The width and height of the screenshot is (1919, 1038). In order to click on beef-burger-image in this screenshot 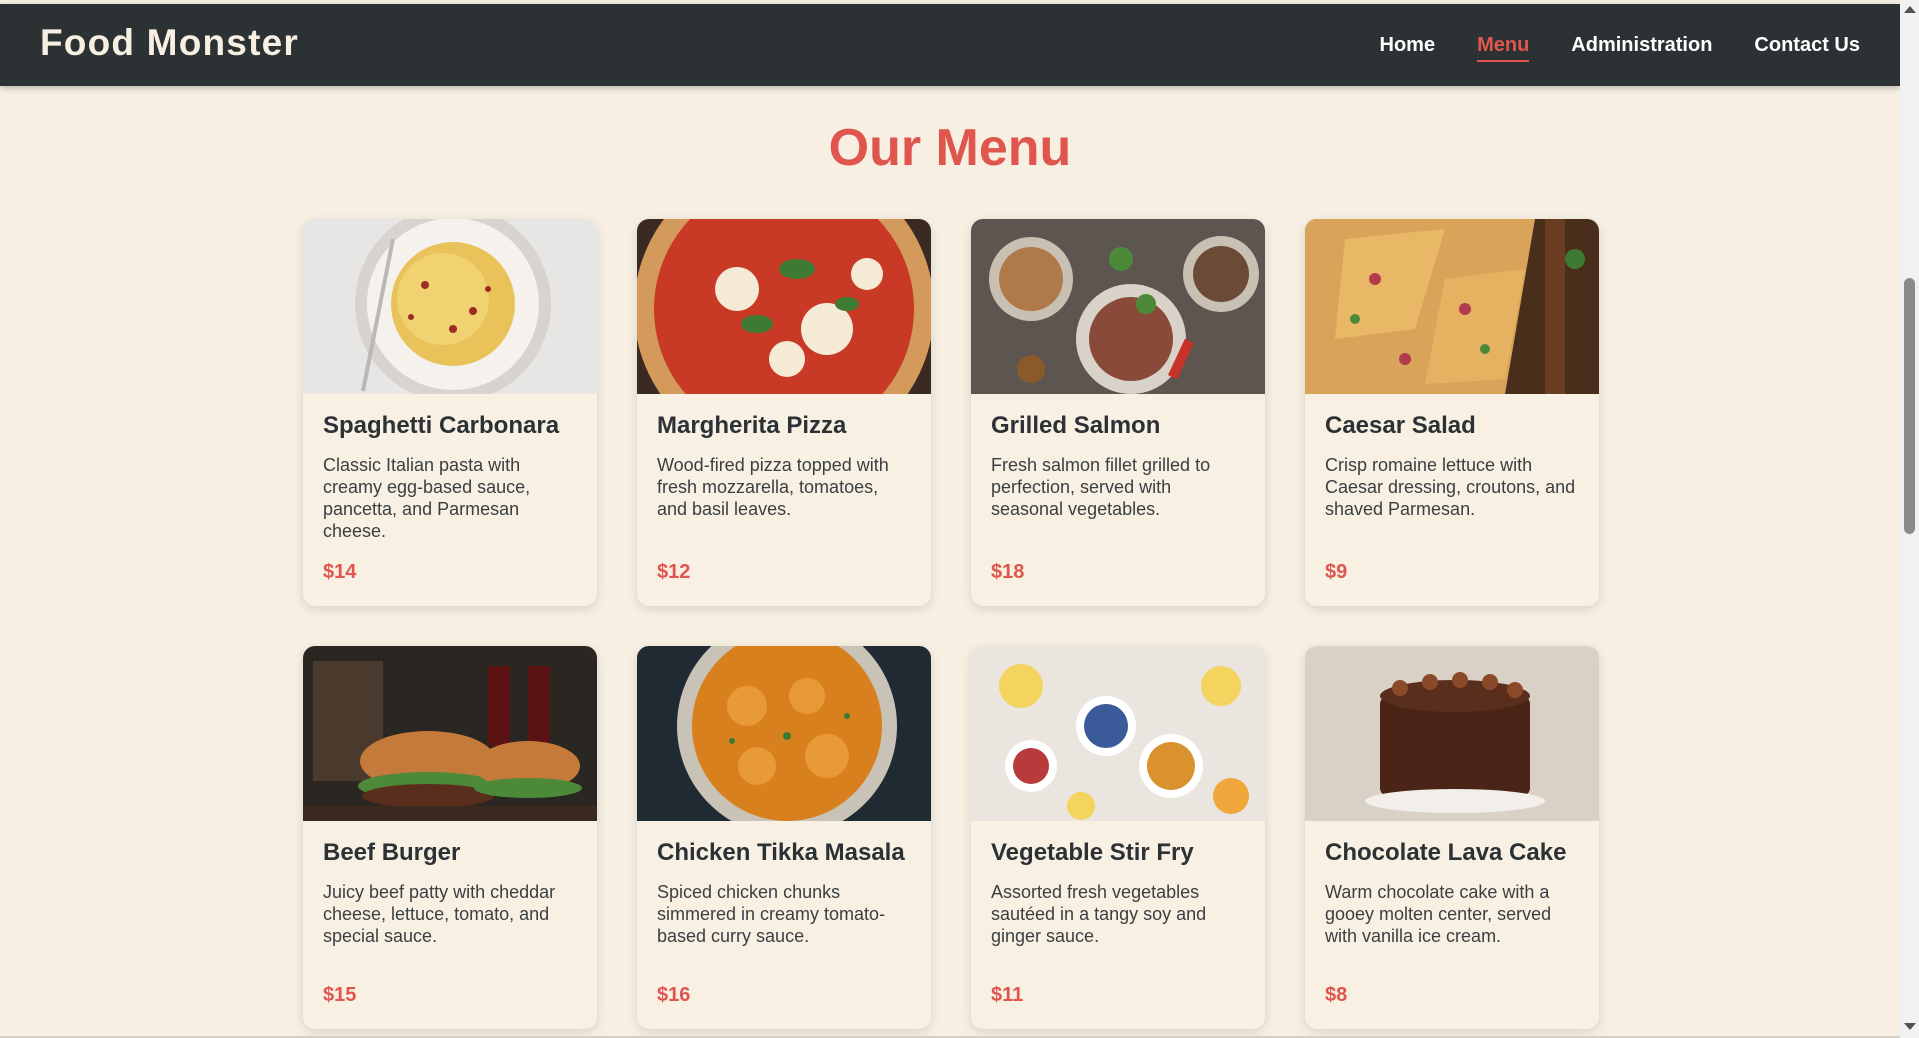, I will do `click(450, 733)`.